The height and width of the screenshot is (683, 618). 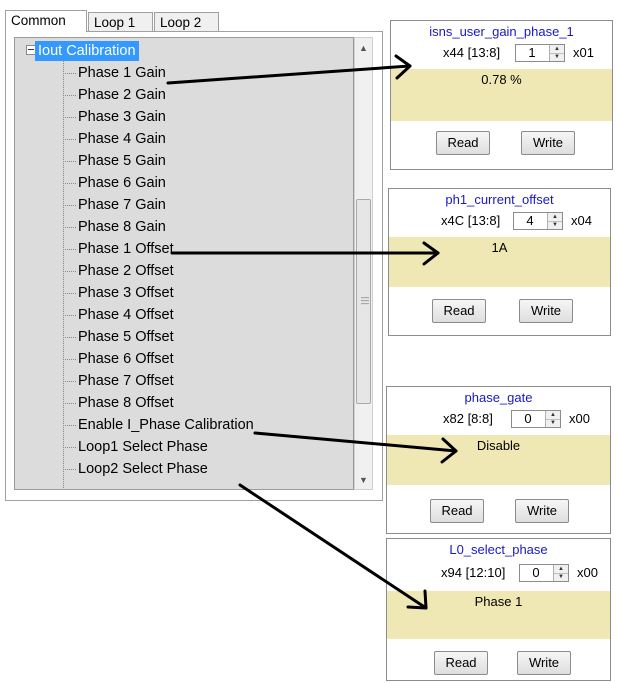 What do you see at coordinates (122, 183) in the screenshot?
I see `tree-item-label: Phase 6 Gain` at bounding box center [122, 183].